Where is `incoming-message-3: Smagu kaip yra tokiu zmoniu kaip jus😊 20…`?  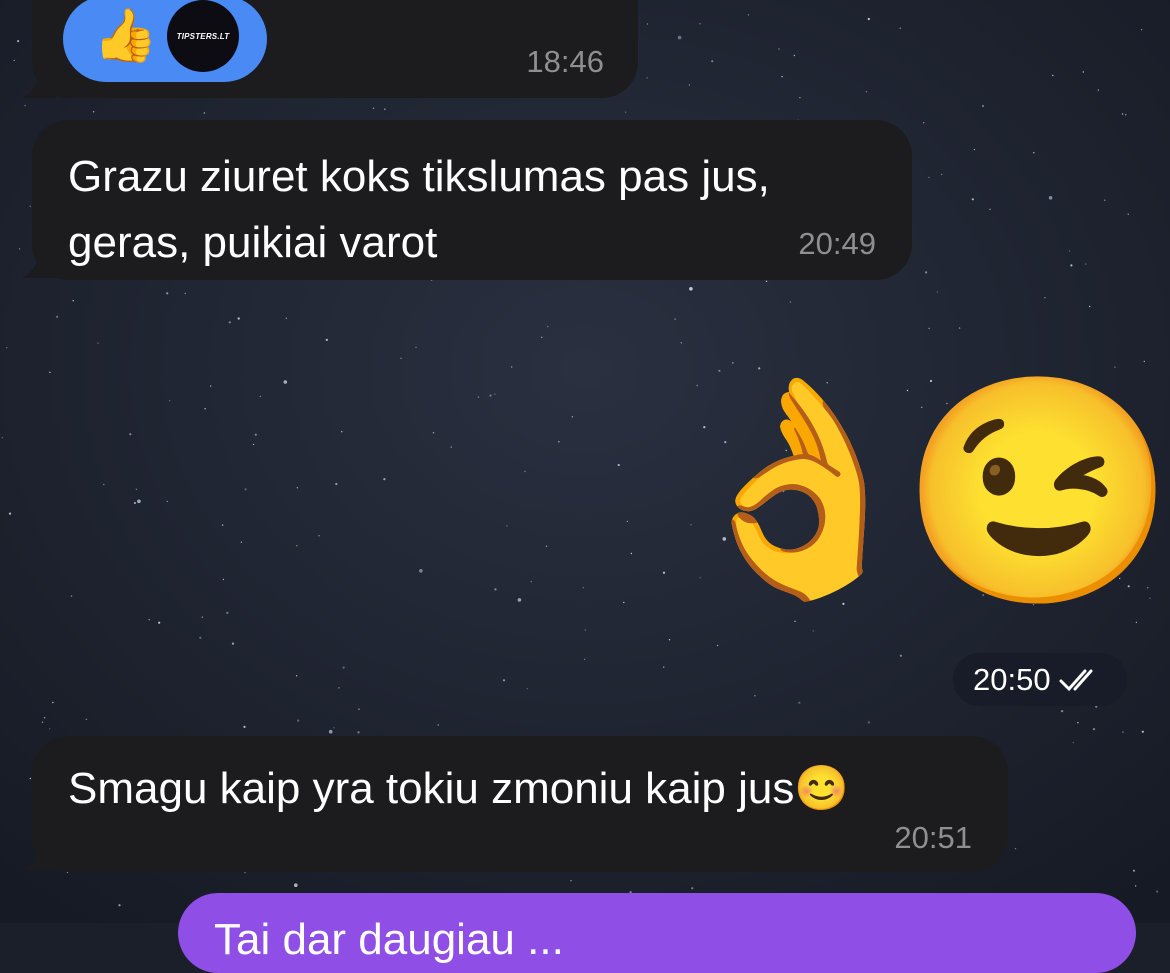 incoming-message-3: Smagu kaip yra tokiu zmoniu kaip jus😊 20… is located at coordinates (520, 804).